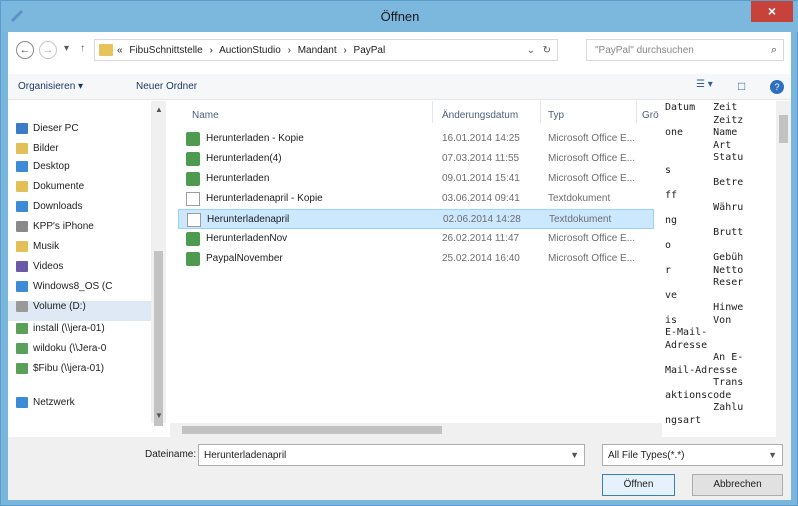 The image size is (798, 506). Describe the element at coordinates (646, 455) in the screenshot. I see `filetype-value: All File Types(*.*)` at that location.